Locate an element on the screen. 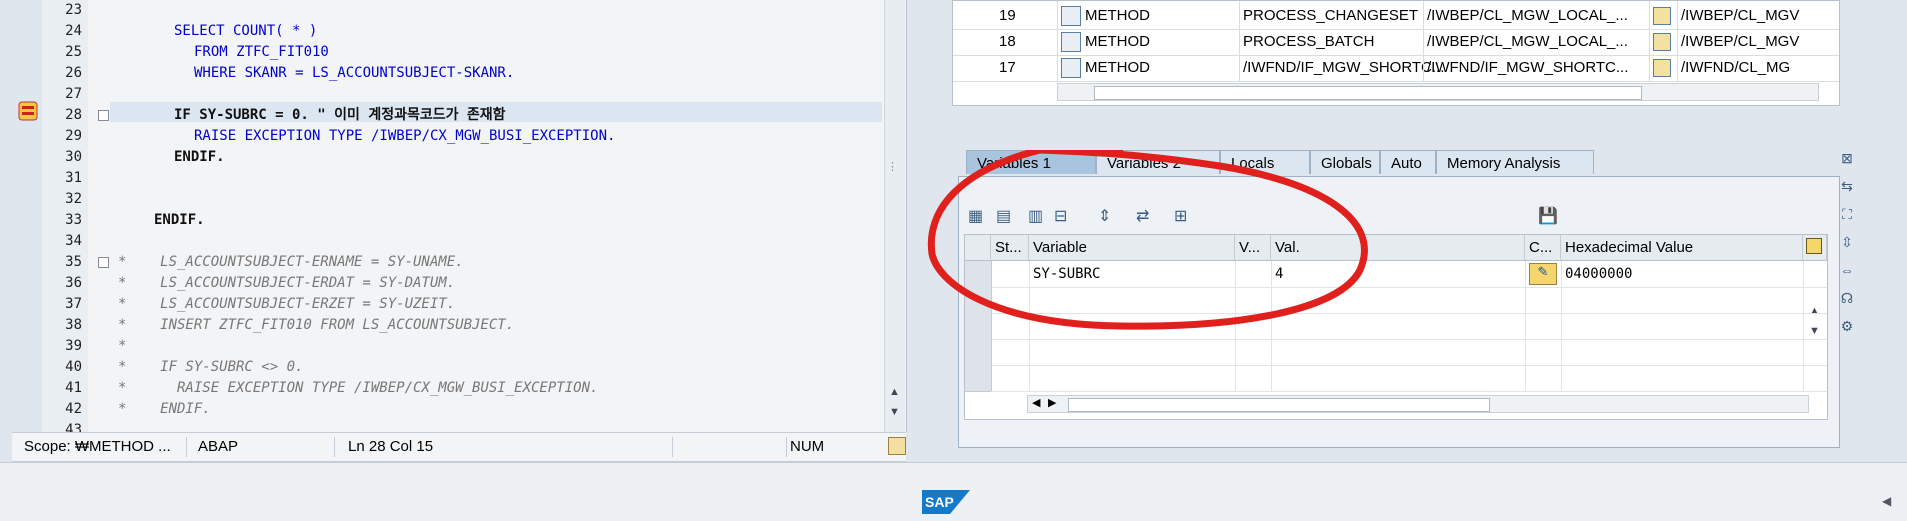 Image resolution: width=1907 pixels, height=521 pixels. tab-memory-analysis: Memory Analysis is located at coordinates (1515, 162).